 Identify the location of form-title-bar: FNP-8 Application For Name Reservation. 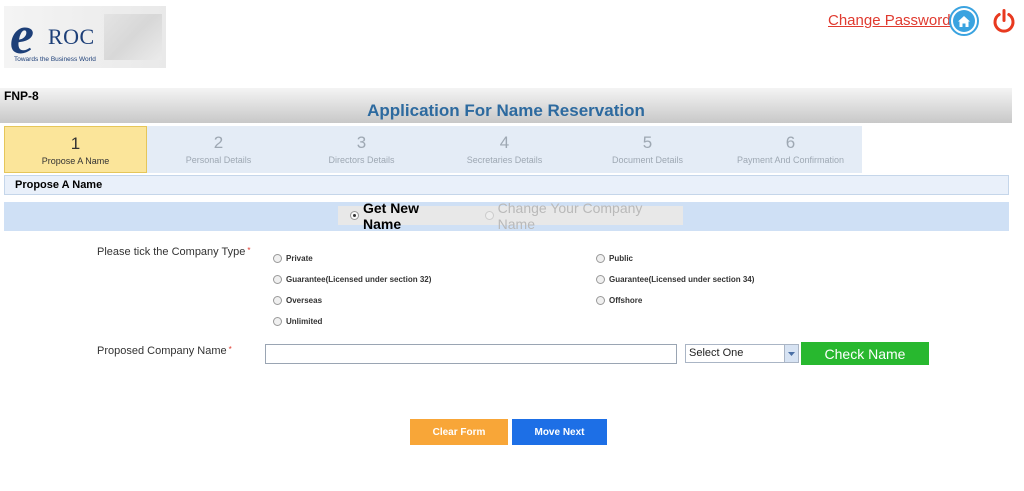
(506, 105).